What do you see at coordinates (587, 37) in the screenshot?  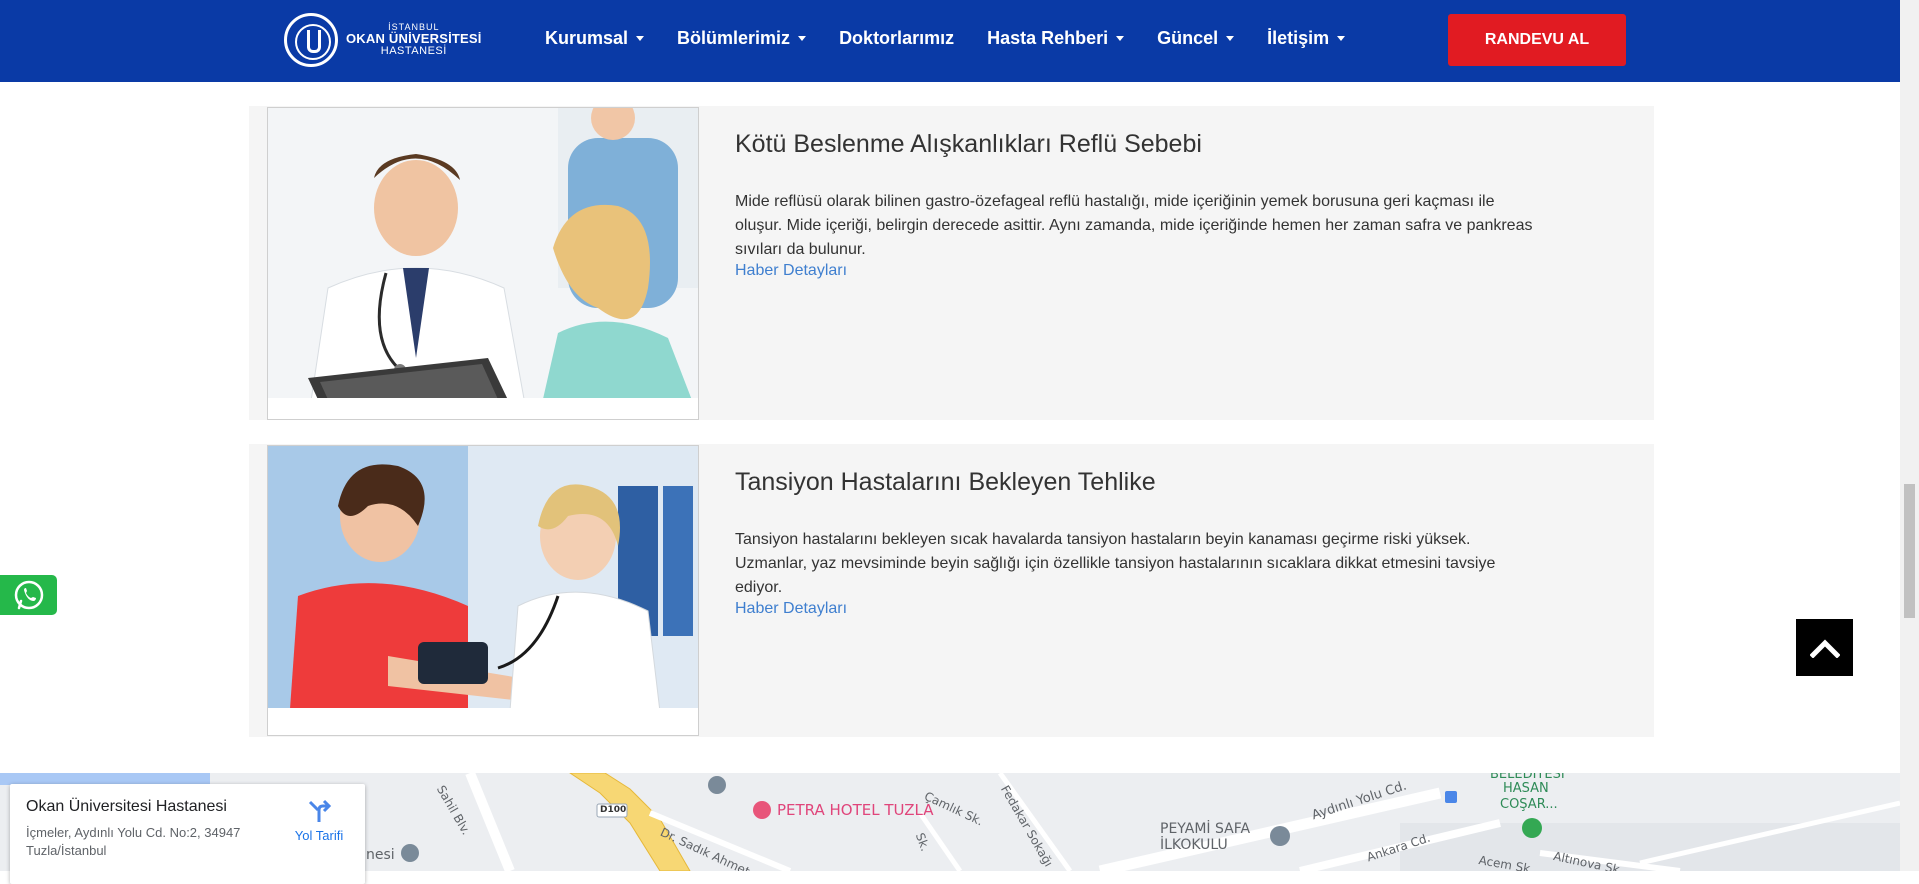 I see `nav-item-label: Kurumsal` at bounding box center [587, 37].